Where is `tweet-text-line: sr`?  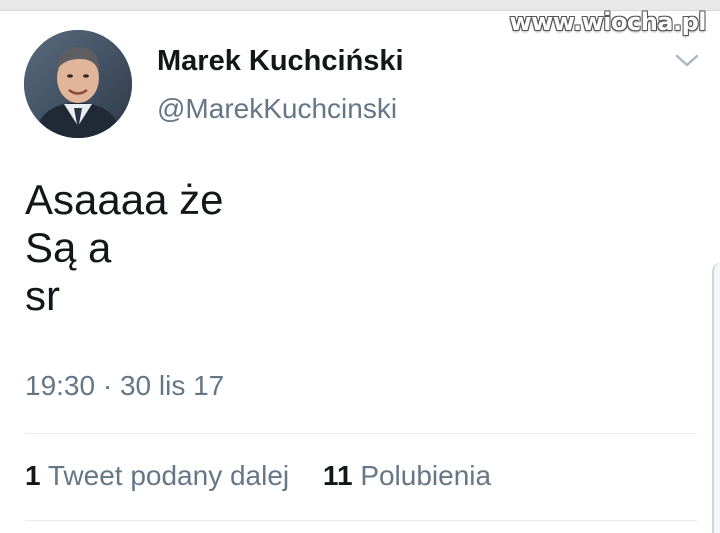 tweet-text-line: sr is located at coordinates (42, 295).